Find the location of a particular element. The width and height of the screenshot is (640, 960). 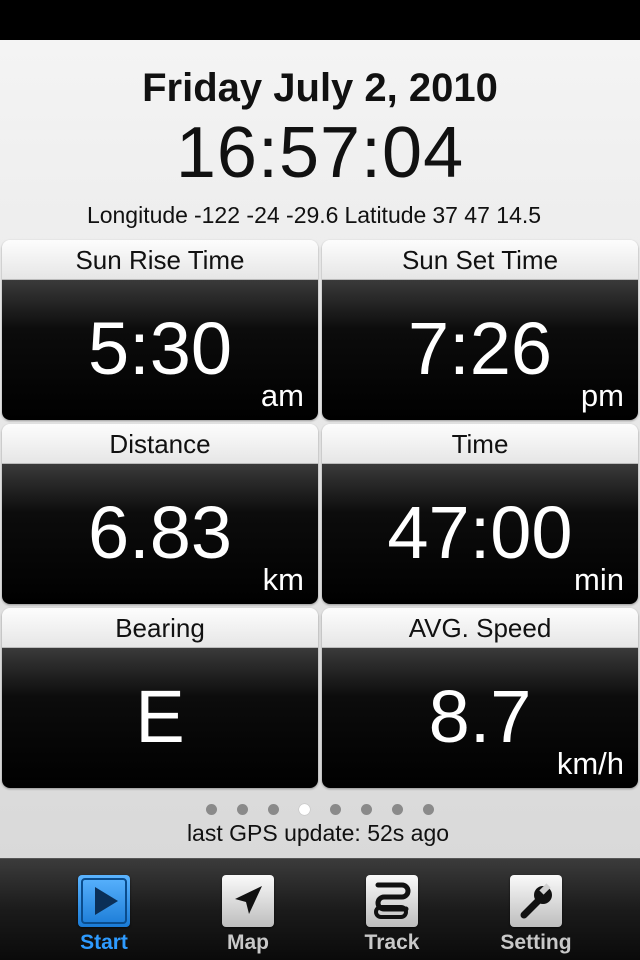

tab-setting: Setting is located at coordinates (536, 909).